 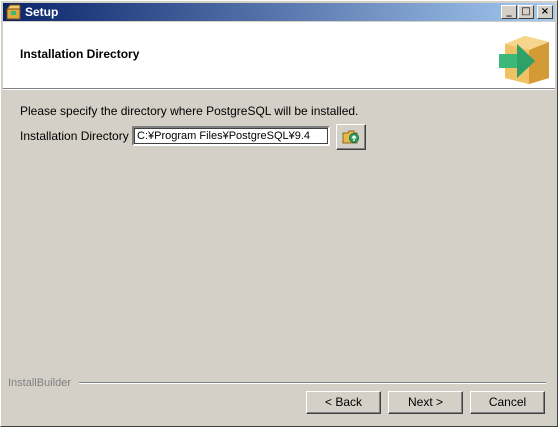 I want to click on directory-label: Installation Directory, so click(x=74, y=136).